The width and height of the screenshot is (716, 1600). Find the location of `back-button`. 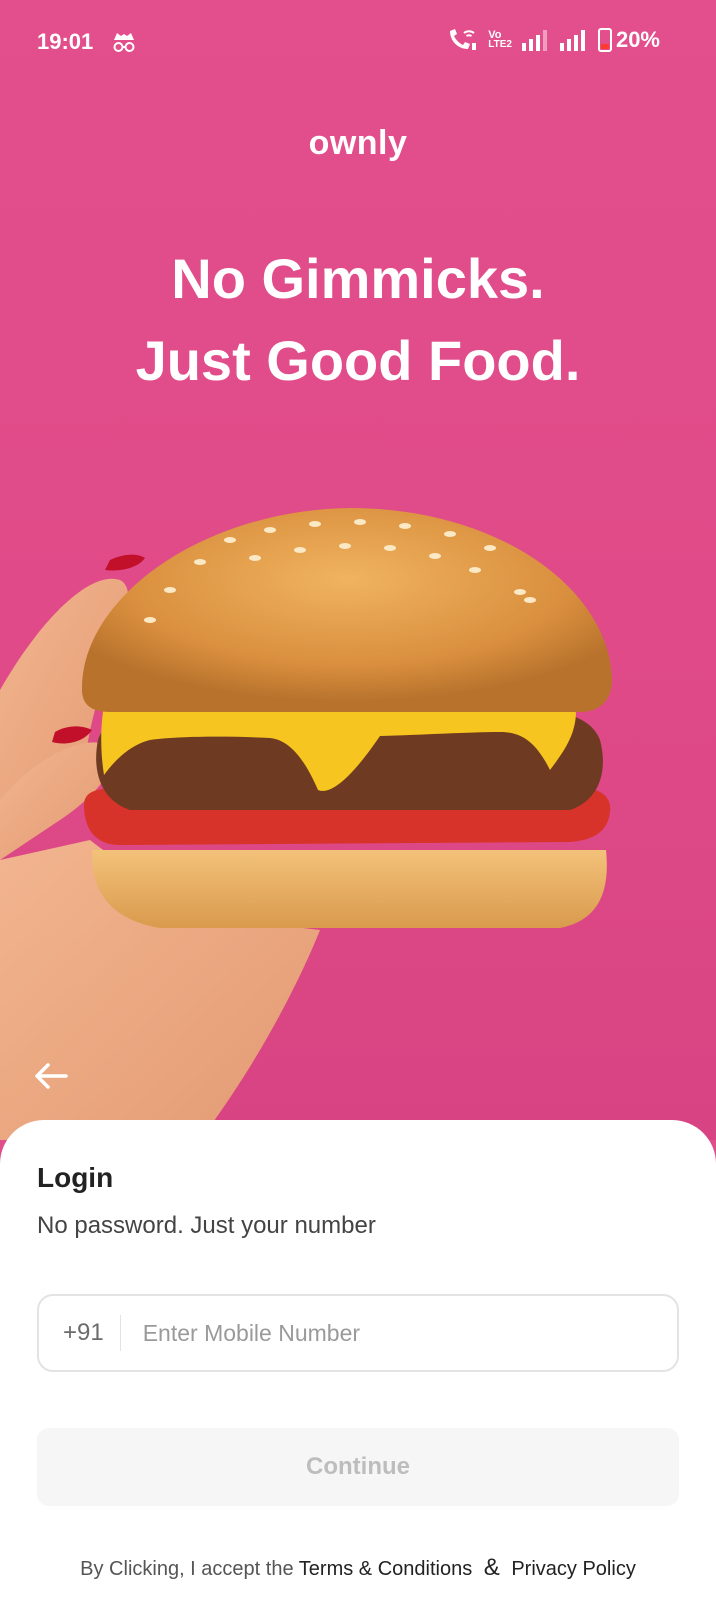

back-button is located at coordinates (51, 1076).